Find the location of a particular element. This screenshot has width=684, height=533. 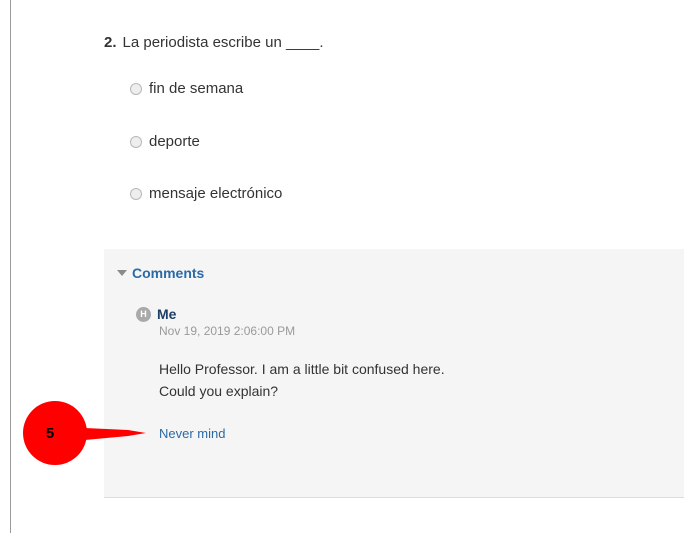

callout-arrow is located at coordinates (115, 434).